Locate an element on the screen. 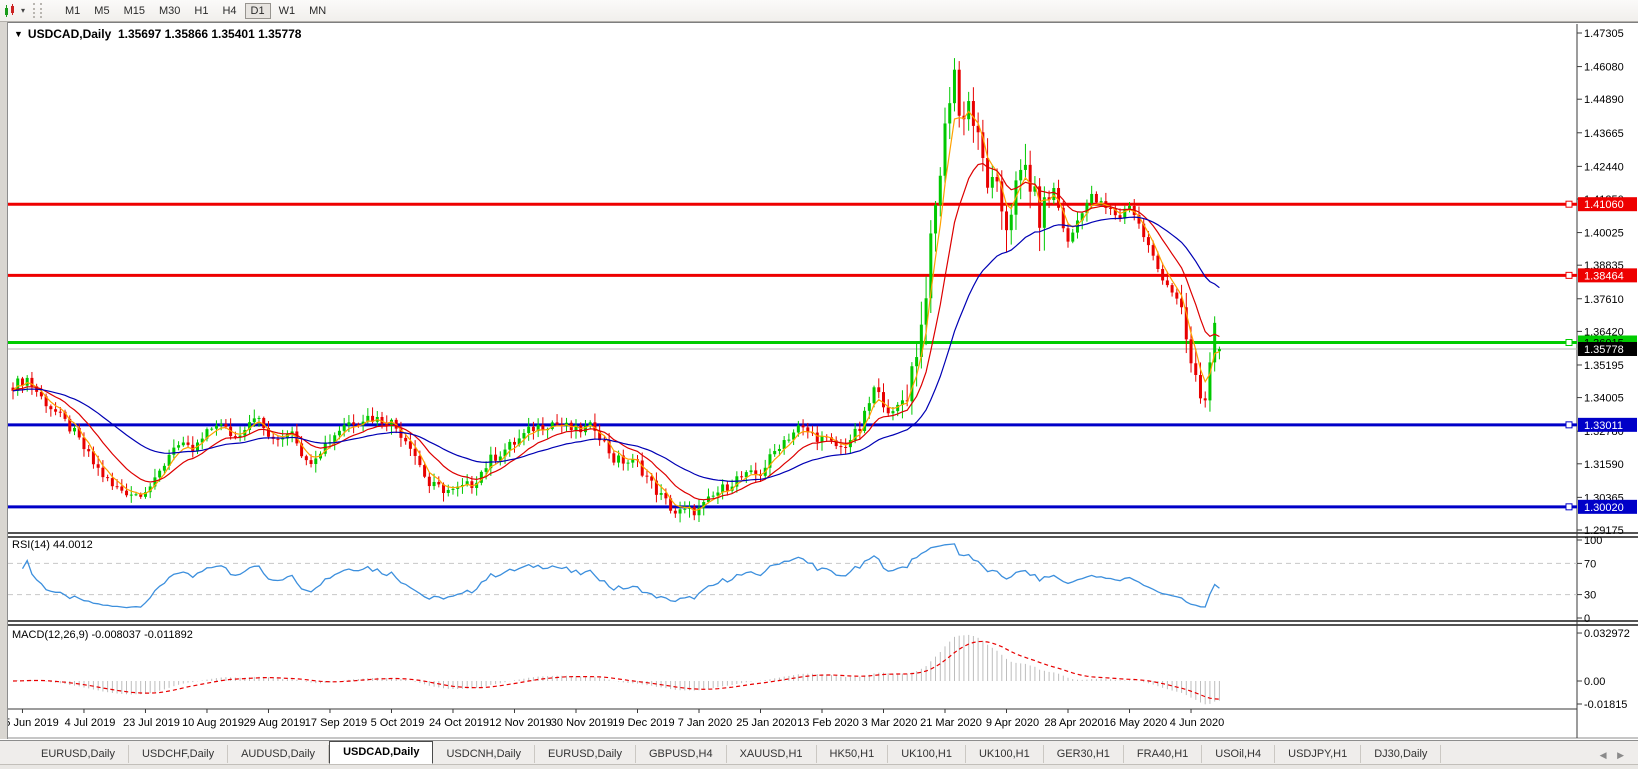 The width and height of the screenshot is (1638, 769). svg-text: 12 Nov 2019 is located at coordinates (520, 723).